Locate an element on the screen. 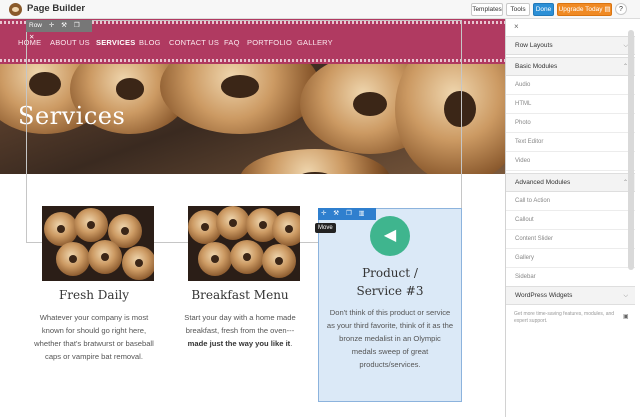 The width and height of the screenshot is (640, 417). column-title: Breakfast Menu is located at coordinates (240, 295).